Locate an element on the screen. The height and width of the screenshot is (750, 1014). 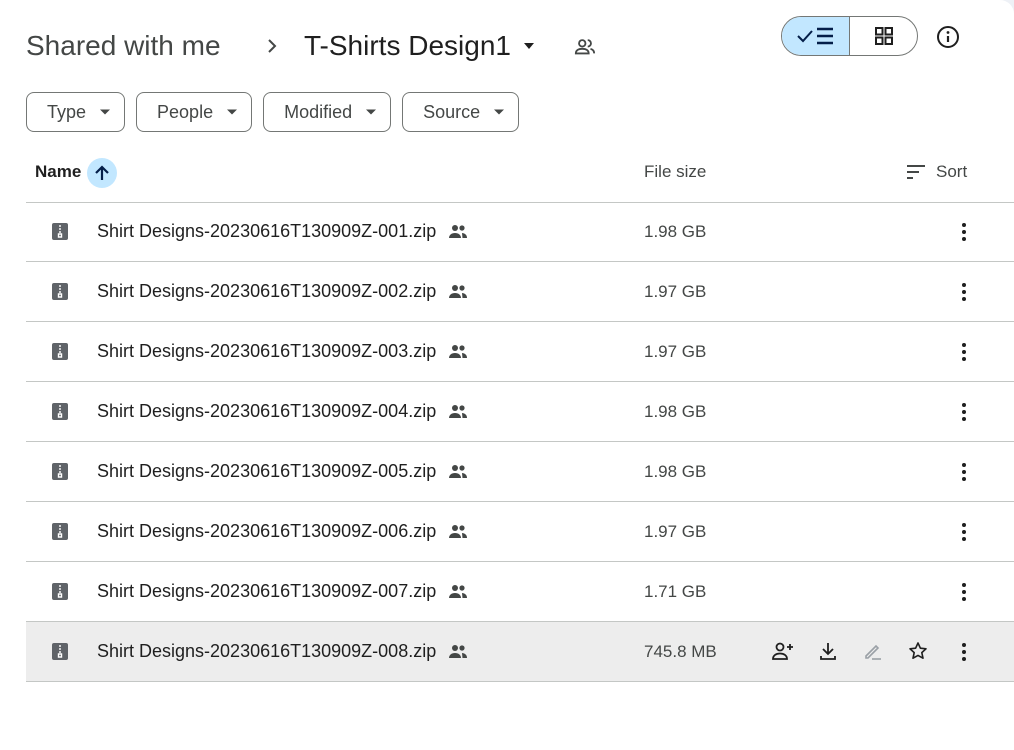
sort-direction-button is located at coordinates (102, 173).